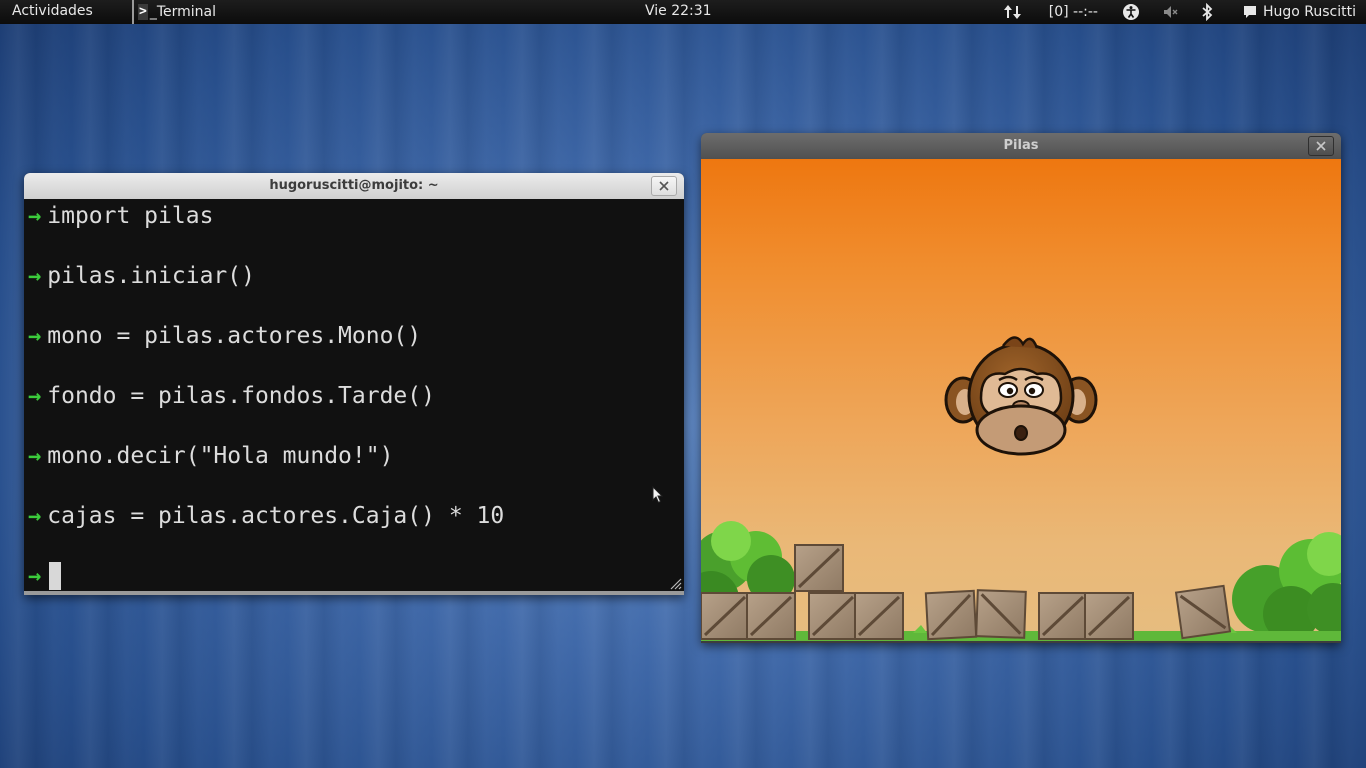  What do you see at coordinates (241, 396) in the screenshot?
I see `terminal-line-text: fondo = pilas.fondos.Tarde()` at bounding box center [241, 396].